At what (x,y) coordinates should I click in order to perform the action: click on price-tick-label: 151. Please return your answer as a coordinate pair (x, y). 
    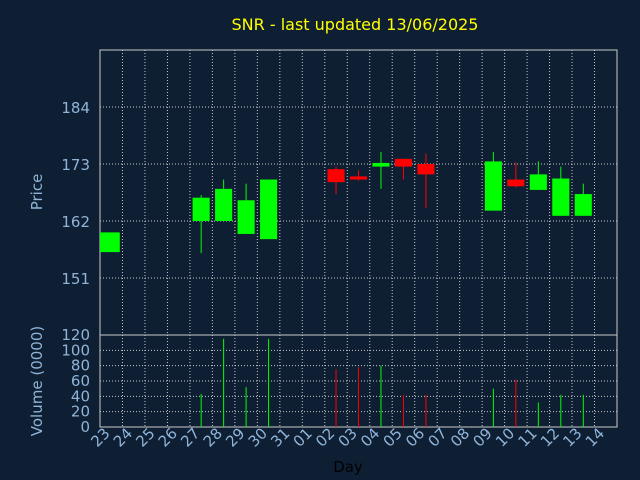
    Looking at the image, I should click on (75, 279).